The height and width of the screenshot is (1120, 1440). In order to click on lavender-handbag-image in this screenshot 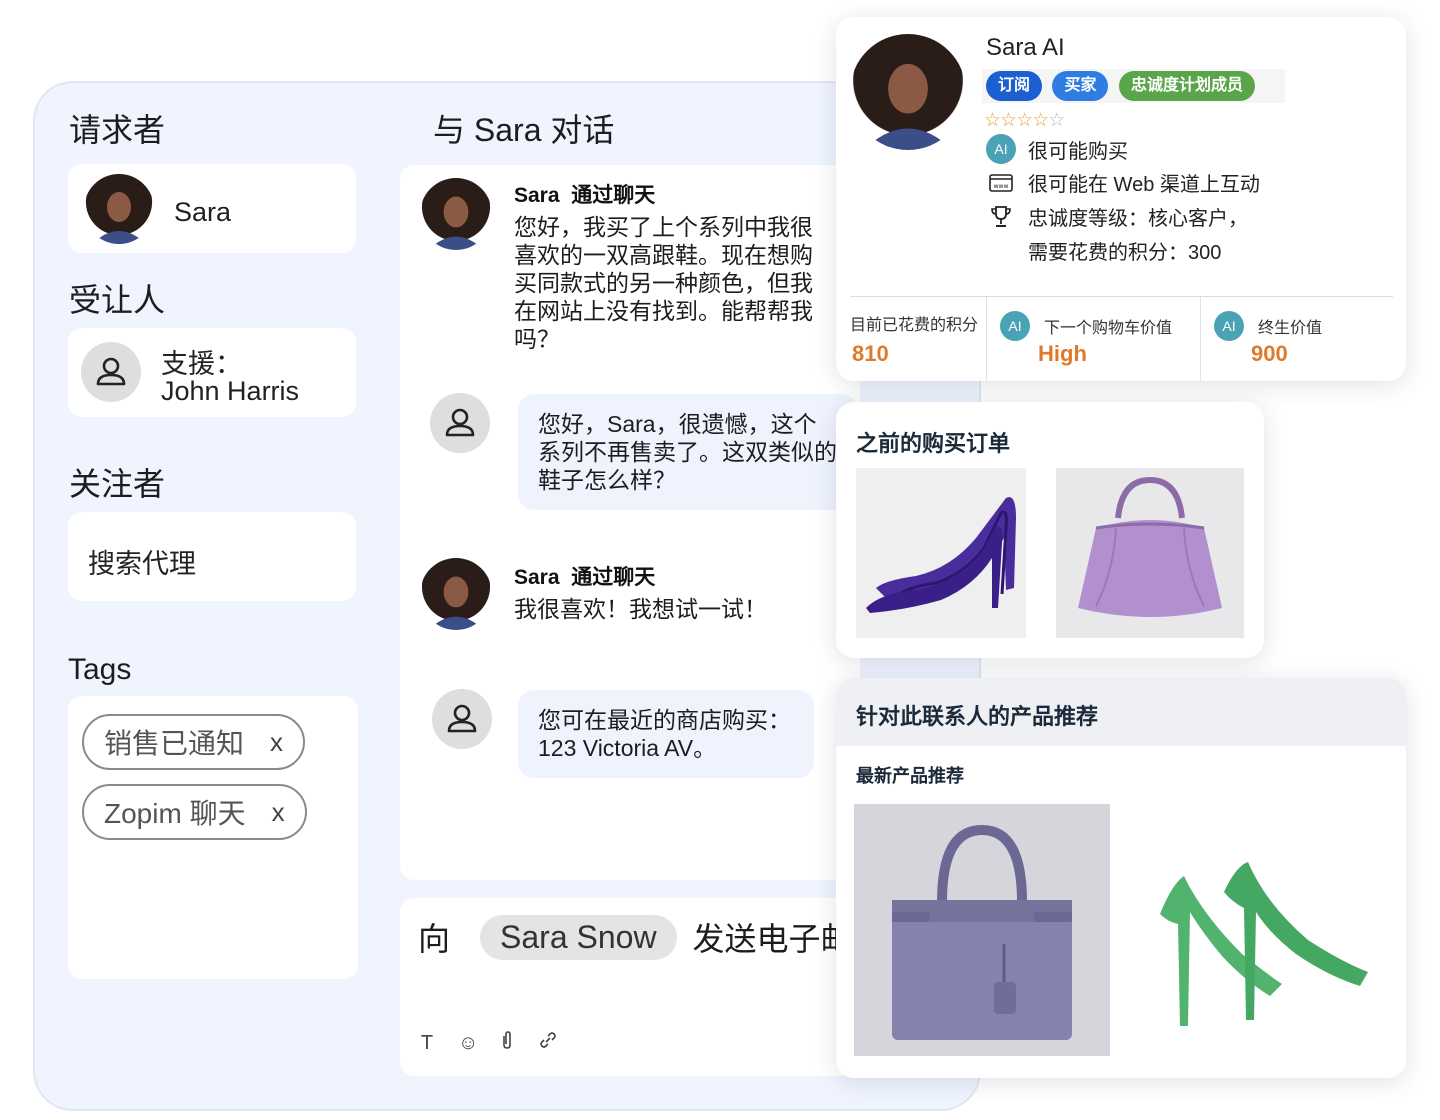, I will do `click(1150, 553)`.